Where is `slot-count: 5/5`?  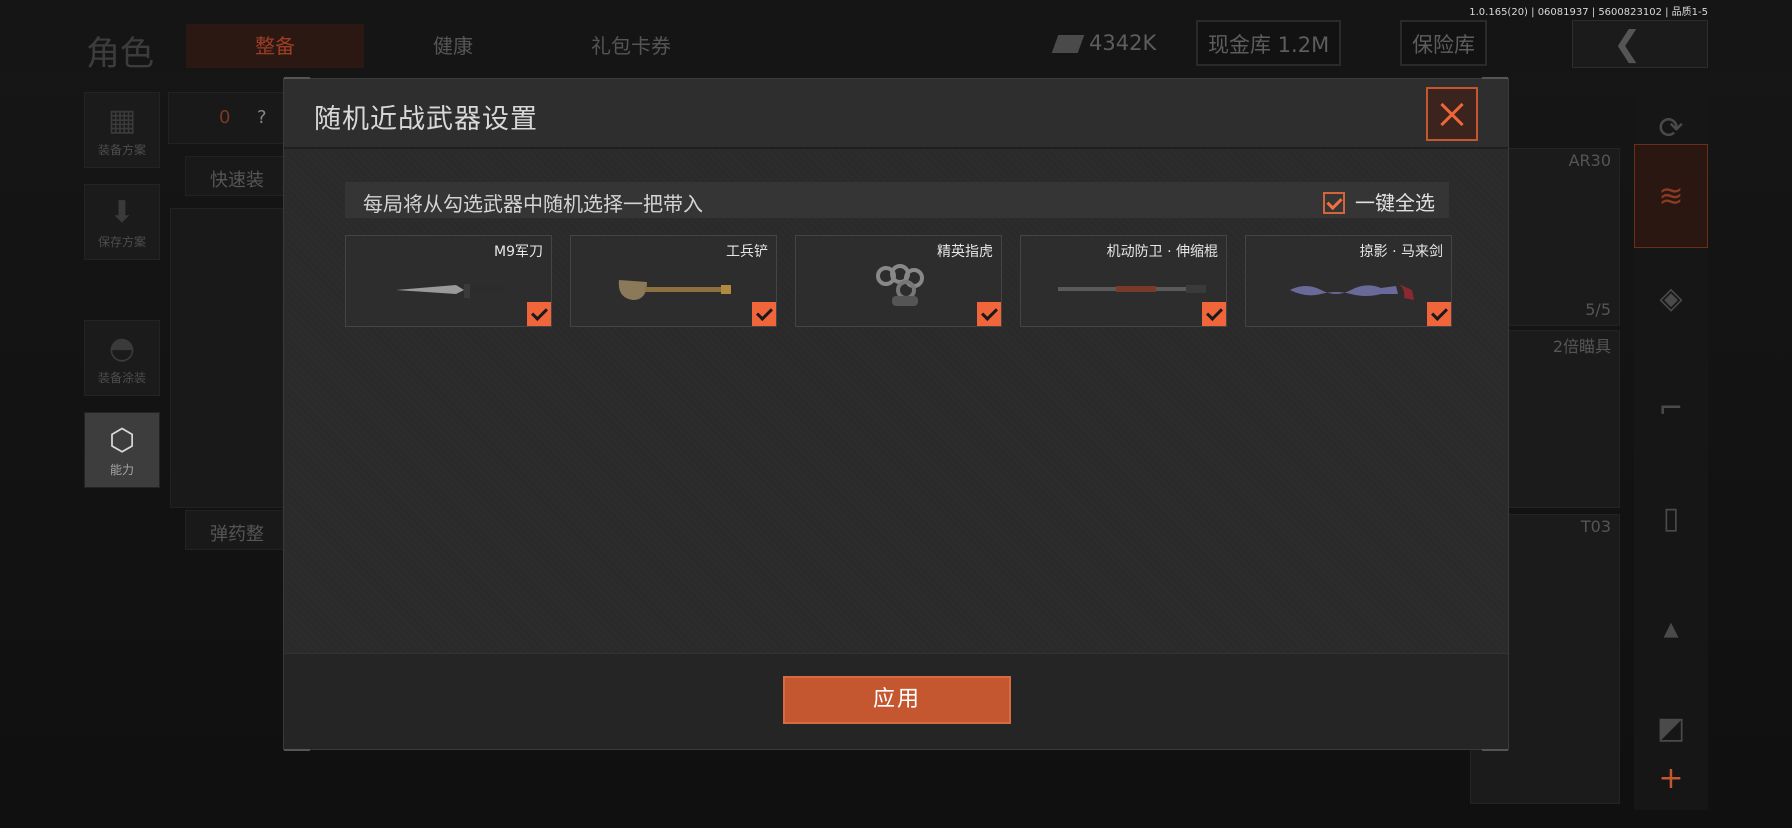
slot-count: 5/5 is located at coordinates (1598, 309).